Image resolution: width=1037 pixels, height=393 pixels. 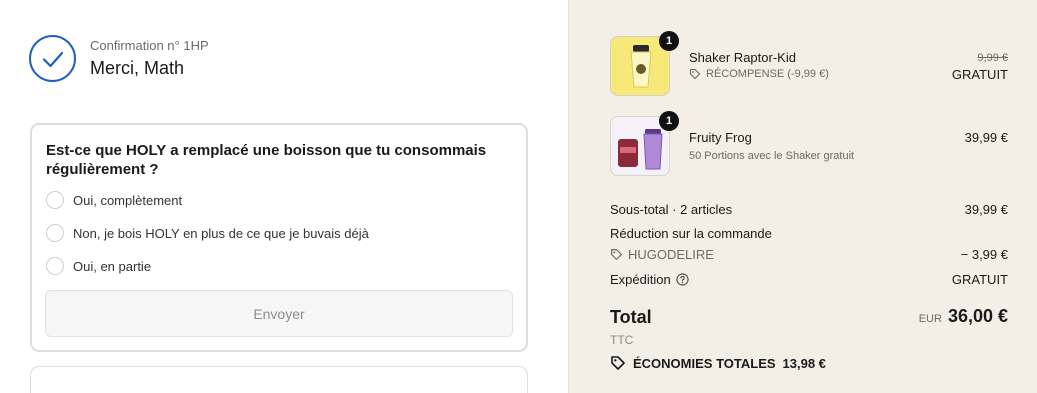 I want to click on item-price: 39,99 €, so click(x=986, y=137).